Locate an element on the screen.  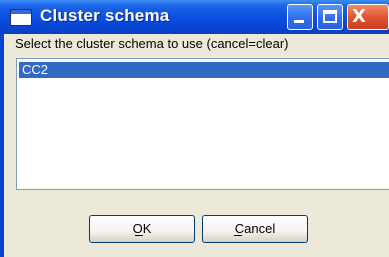
cancel-mnemonic-underline is located at coordinates (238, 235).